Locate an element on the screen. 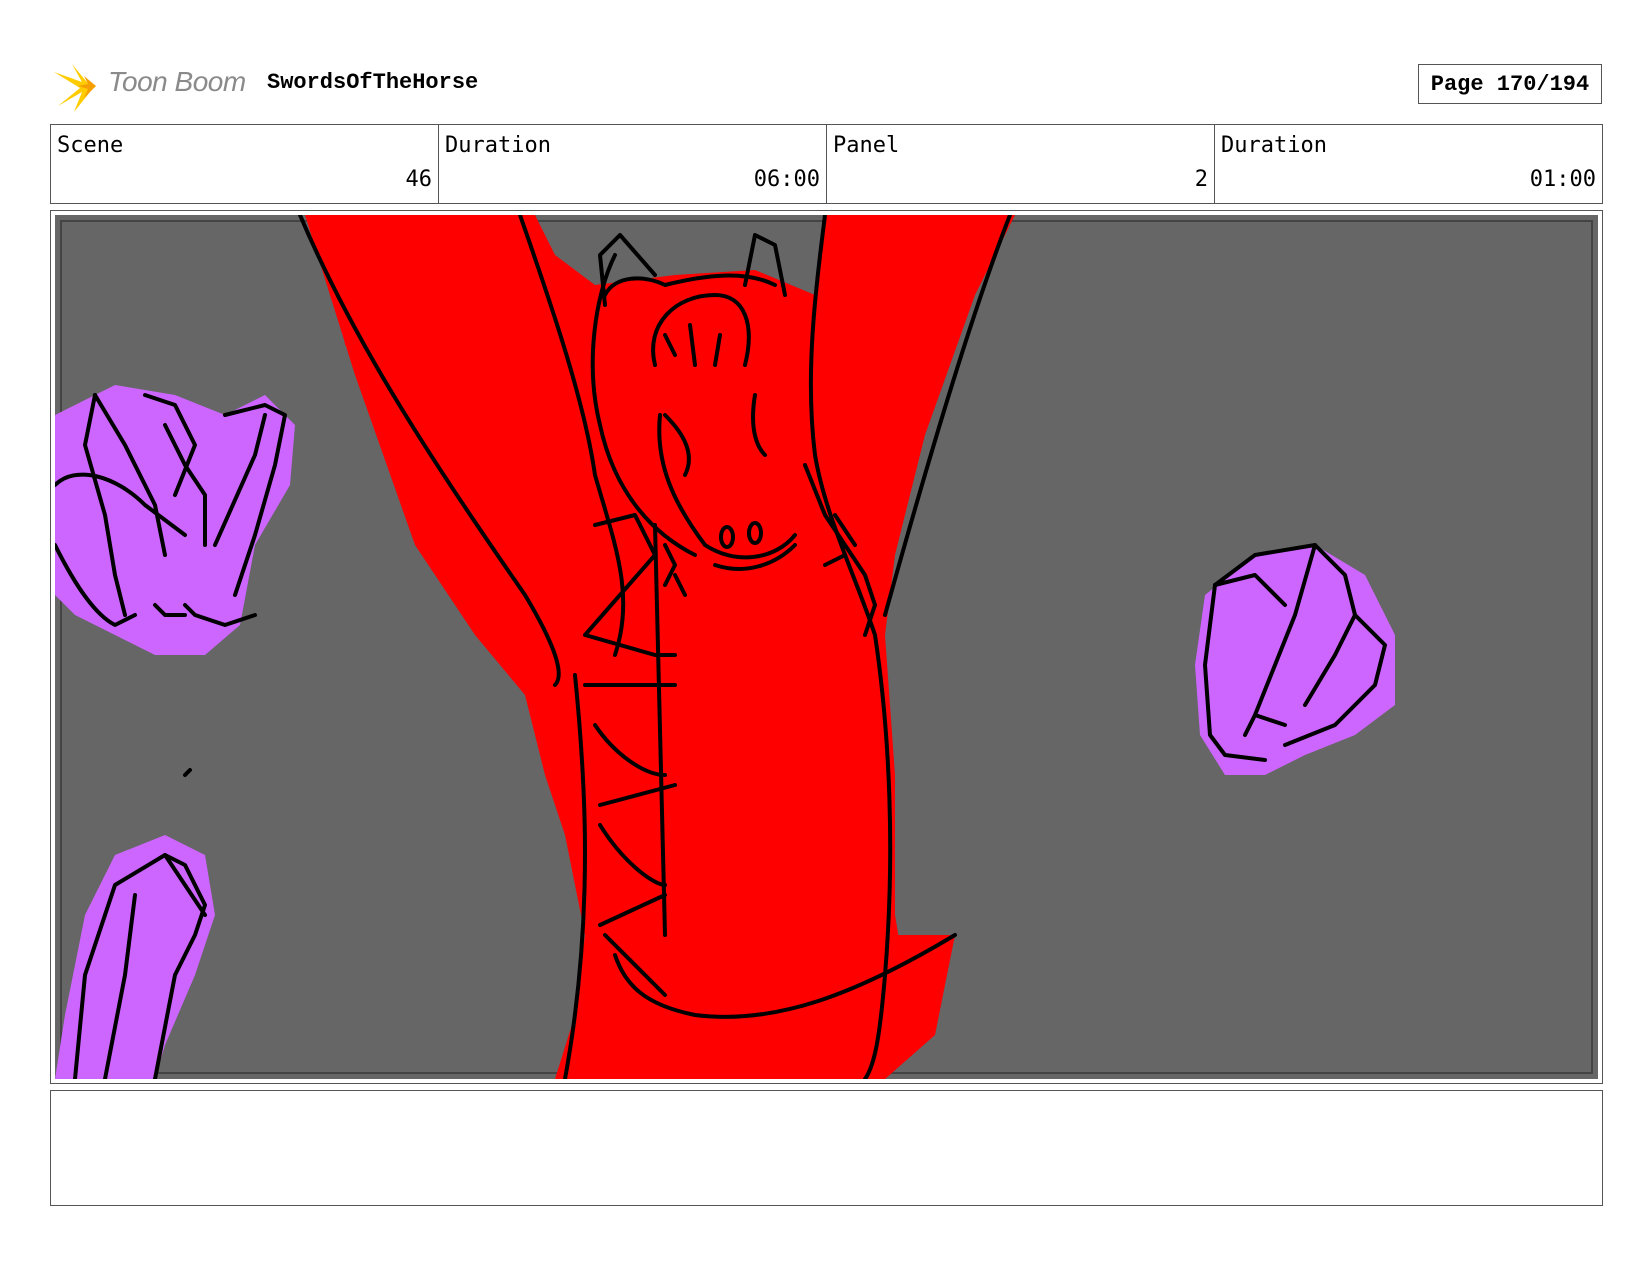 The width and height of the screenshot is (1650, 1275). page-indicator: Page 170/194 is located at coordinates (1510, 84).